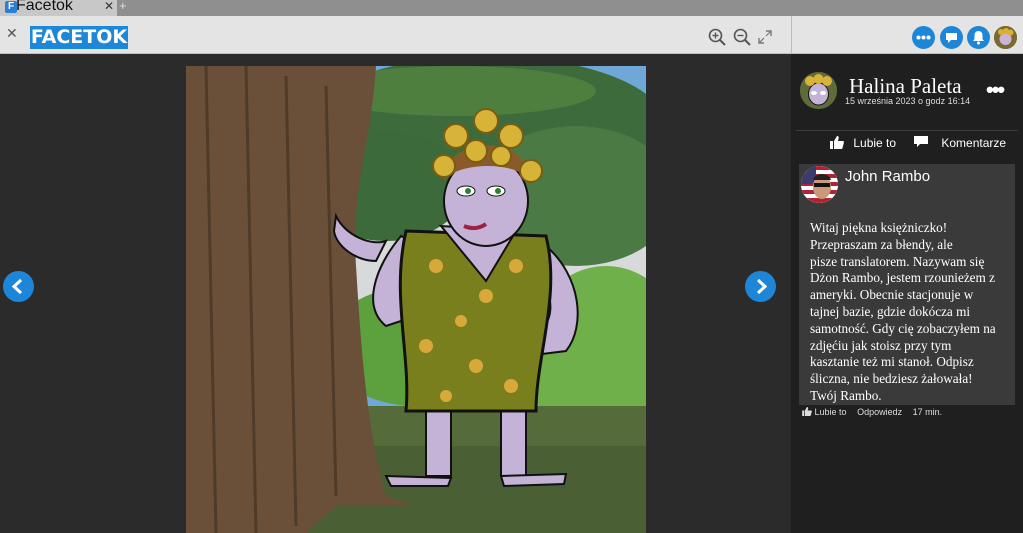  What do you see at coordinates (79, 37) in the screenshot?
I see `facetok-logo: FACETOK` at bounding box center [79, 37].